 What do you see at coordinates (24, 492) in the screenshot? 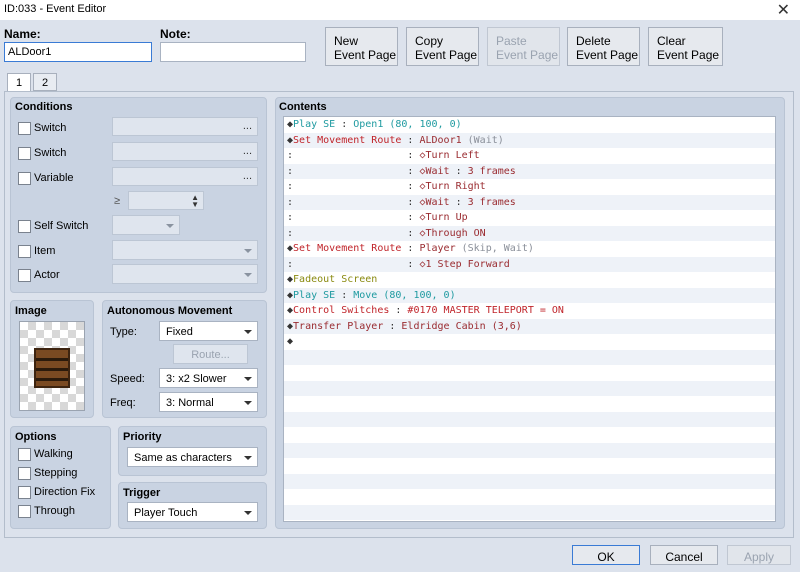
I see `direction-fix-checkbox` at bounding box center [24, 492].